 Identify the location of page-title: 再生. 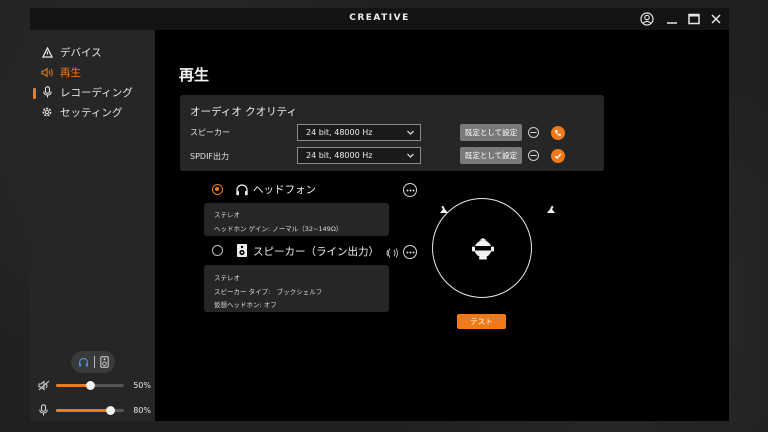
(194, 75).